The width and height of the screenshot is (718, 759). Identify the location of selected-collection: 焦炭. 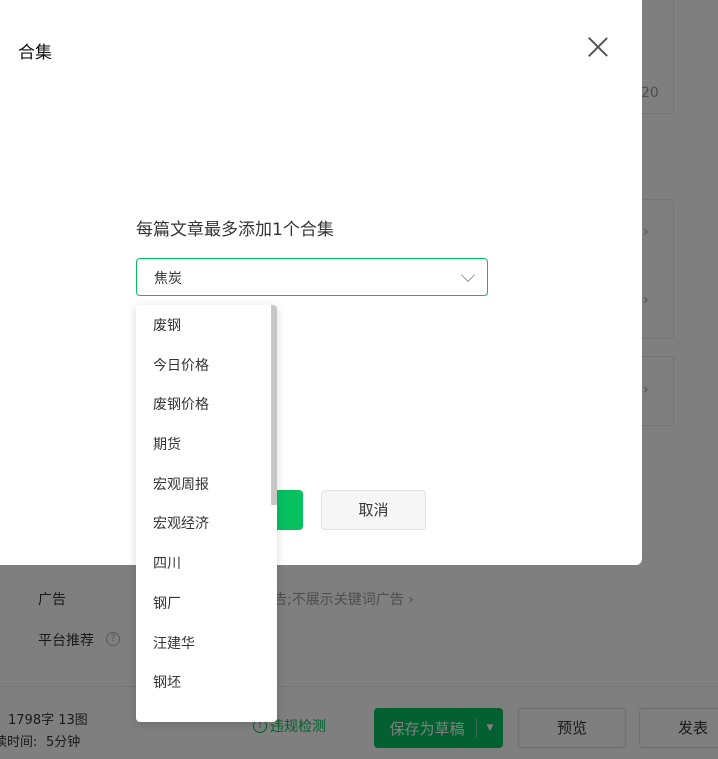
(168, 279).